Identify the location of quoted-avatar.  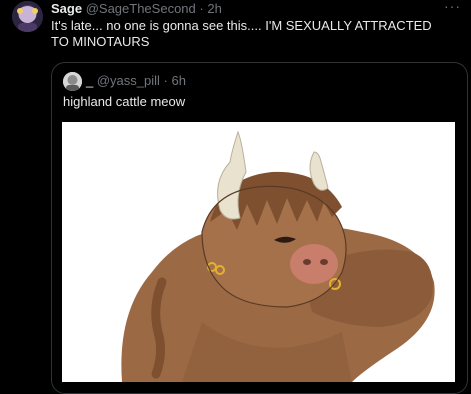
(72, 81).